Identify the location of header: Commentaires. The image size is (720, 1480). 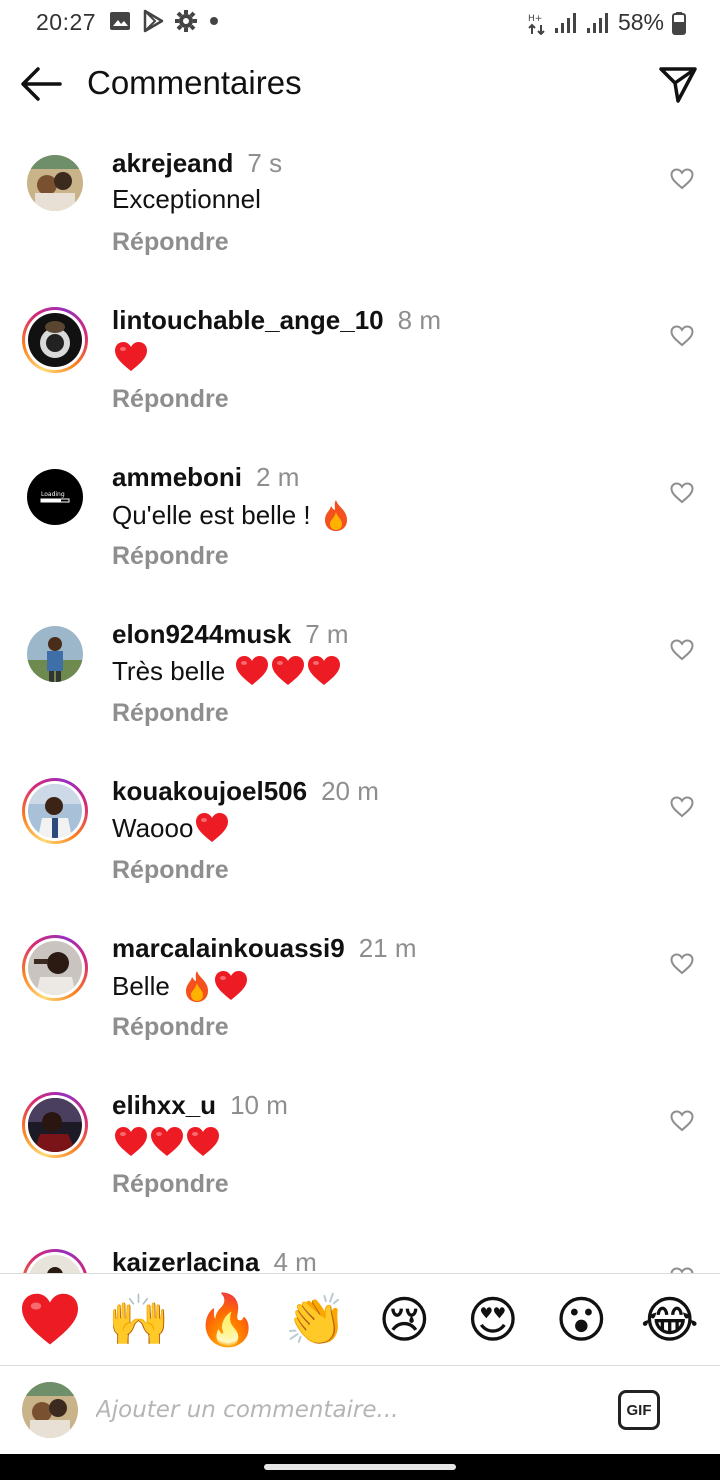
(360, 86).